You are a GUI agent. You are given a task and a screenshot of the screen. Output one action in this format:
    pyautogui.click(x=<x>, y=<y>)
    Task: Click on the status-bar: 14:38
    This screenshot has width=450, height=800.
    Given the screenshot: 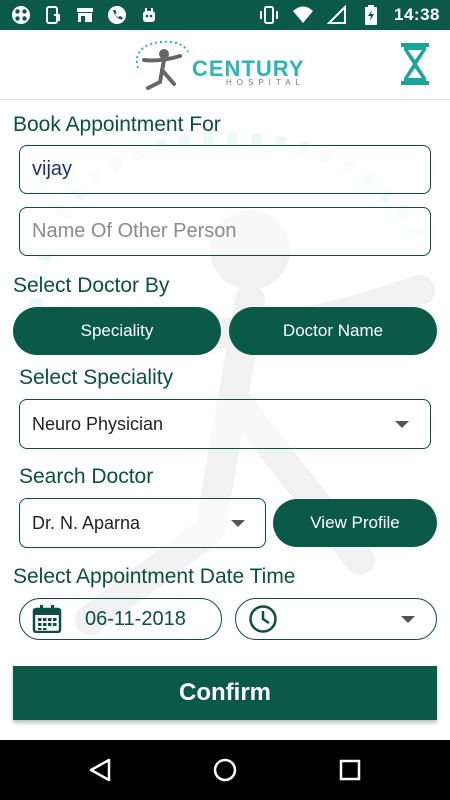 What is the action you would take?
    pyautogui.click(x=225, y=15)
    